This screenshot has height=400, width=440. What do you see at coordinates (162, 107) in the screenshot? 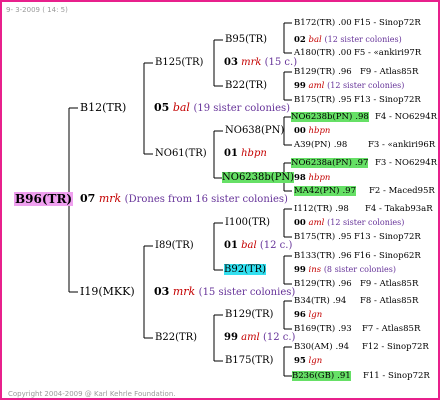
I see `gen1-1-year: 05` at bounding box center [162, 107].